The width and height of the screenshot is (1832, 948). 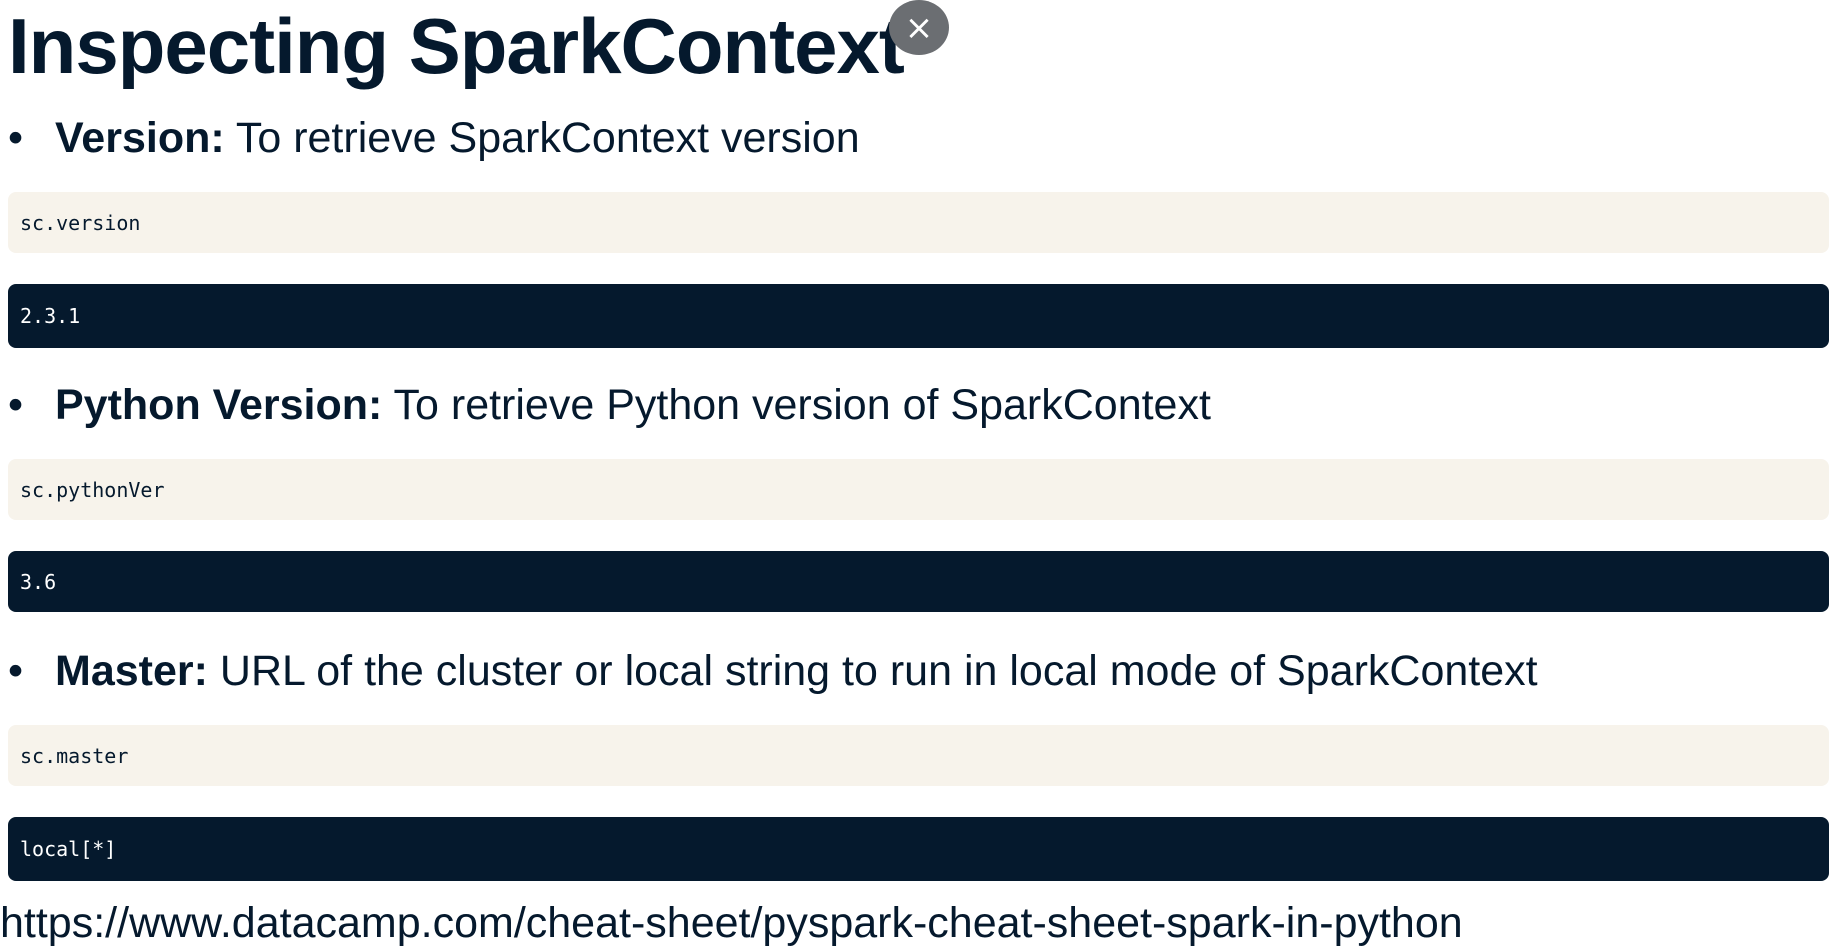 What do you see at coordinates (74, 755) in the screenshot?
I see `code-text: sc.master` at bounding box center [74, 755].